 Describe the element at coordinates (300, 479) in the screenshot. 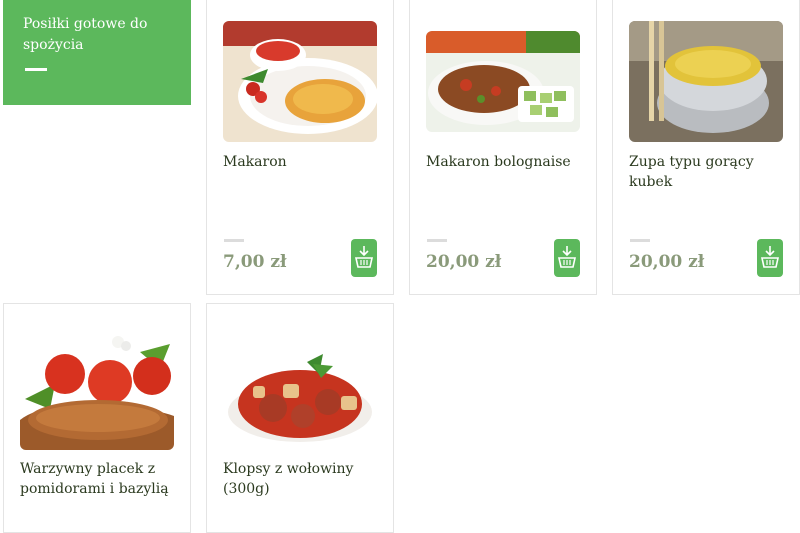

I see `product-name: Klopsy z wołowiny (300g)` at that location.